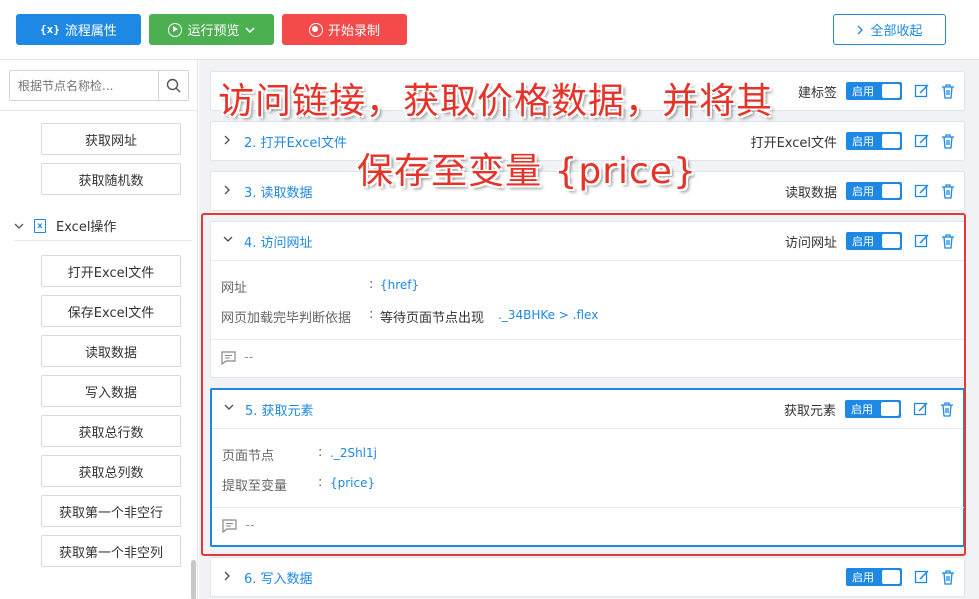 Image resolution: width=979 pixels, height=599 pixels. What do you see at coordinates (810, 243) in the screenshot?
I see `step-type: 访问网址` at bounding box center [810, 243].